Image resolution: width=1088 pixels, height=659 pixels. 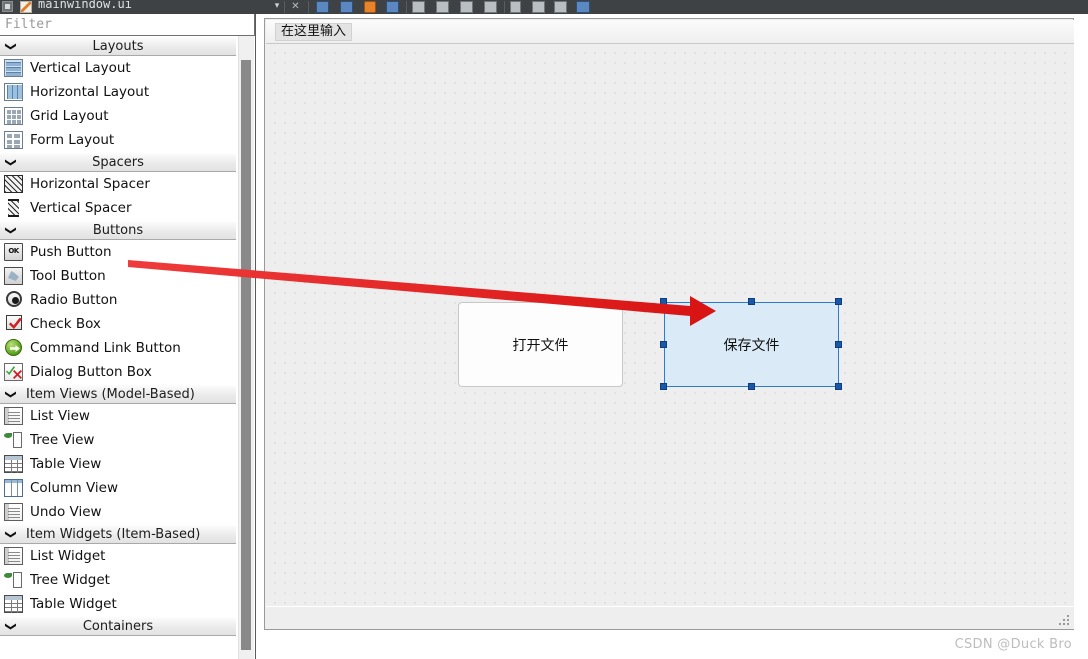 What do you see at coordinates (118, 440) in the screenshot?
I see `widget-list-item: Tree View` at bounding box center [118, 440].